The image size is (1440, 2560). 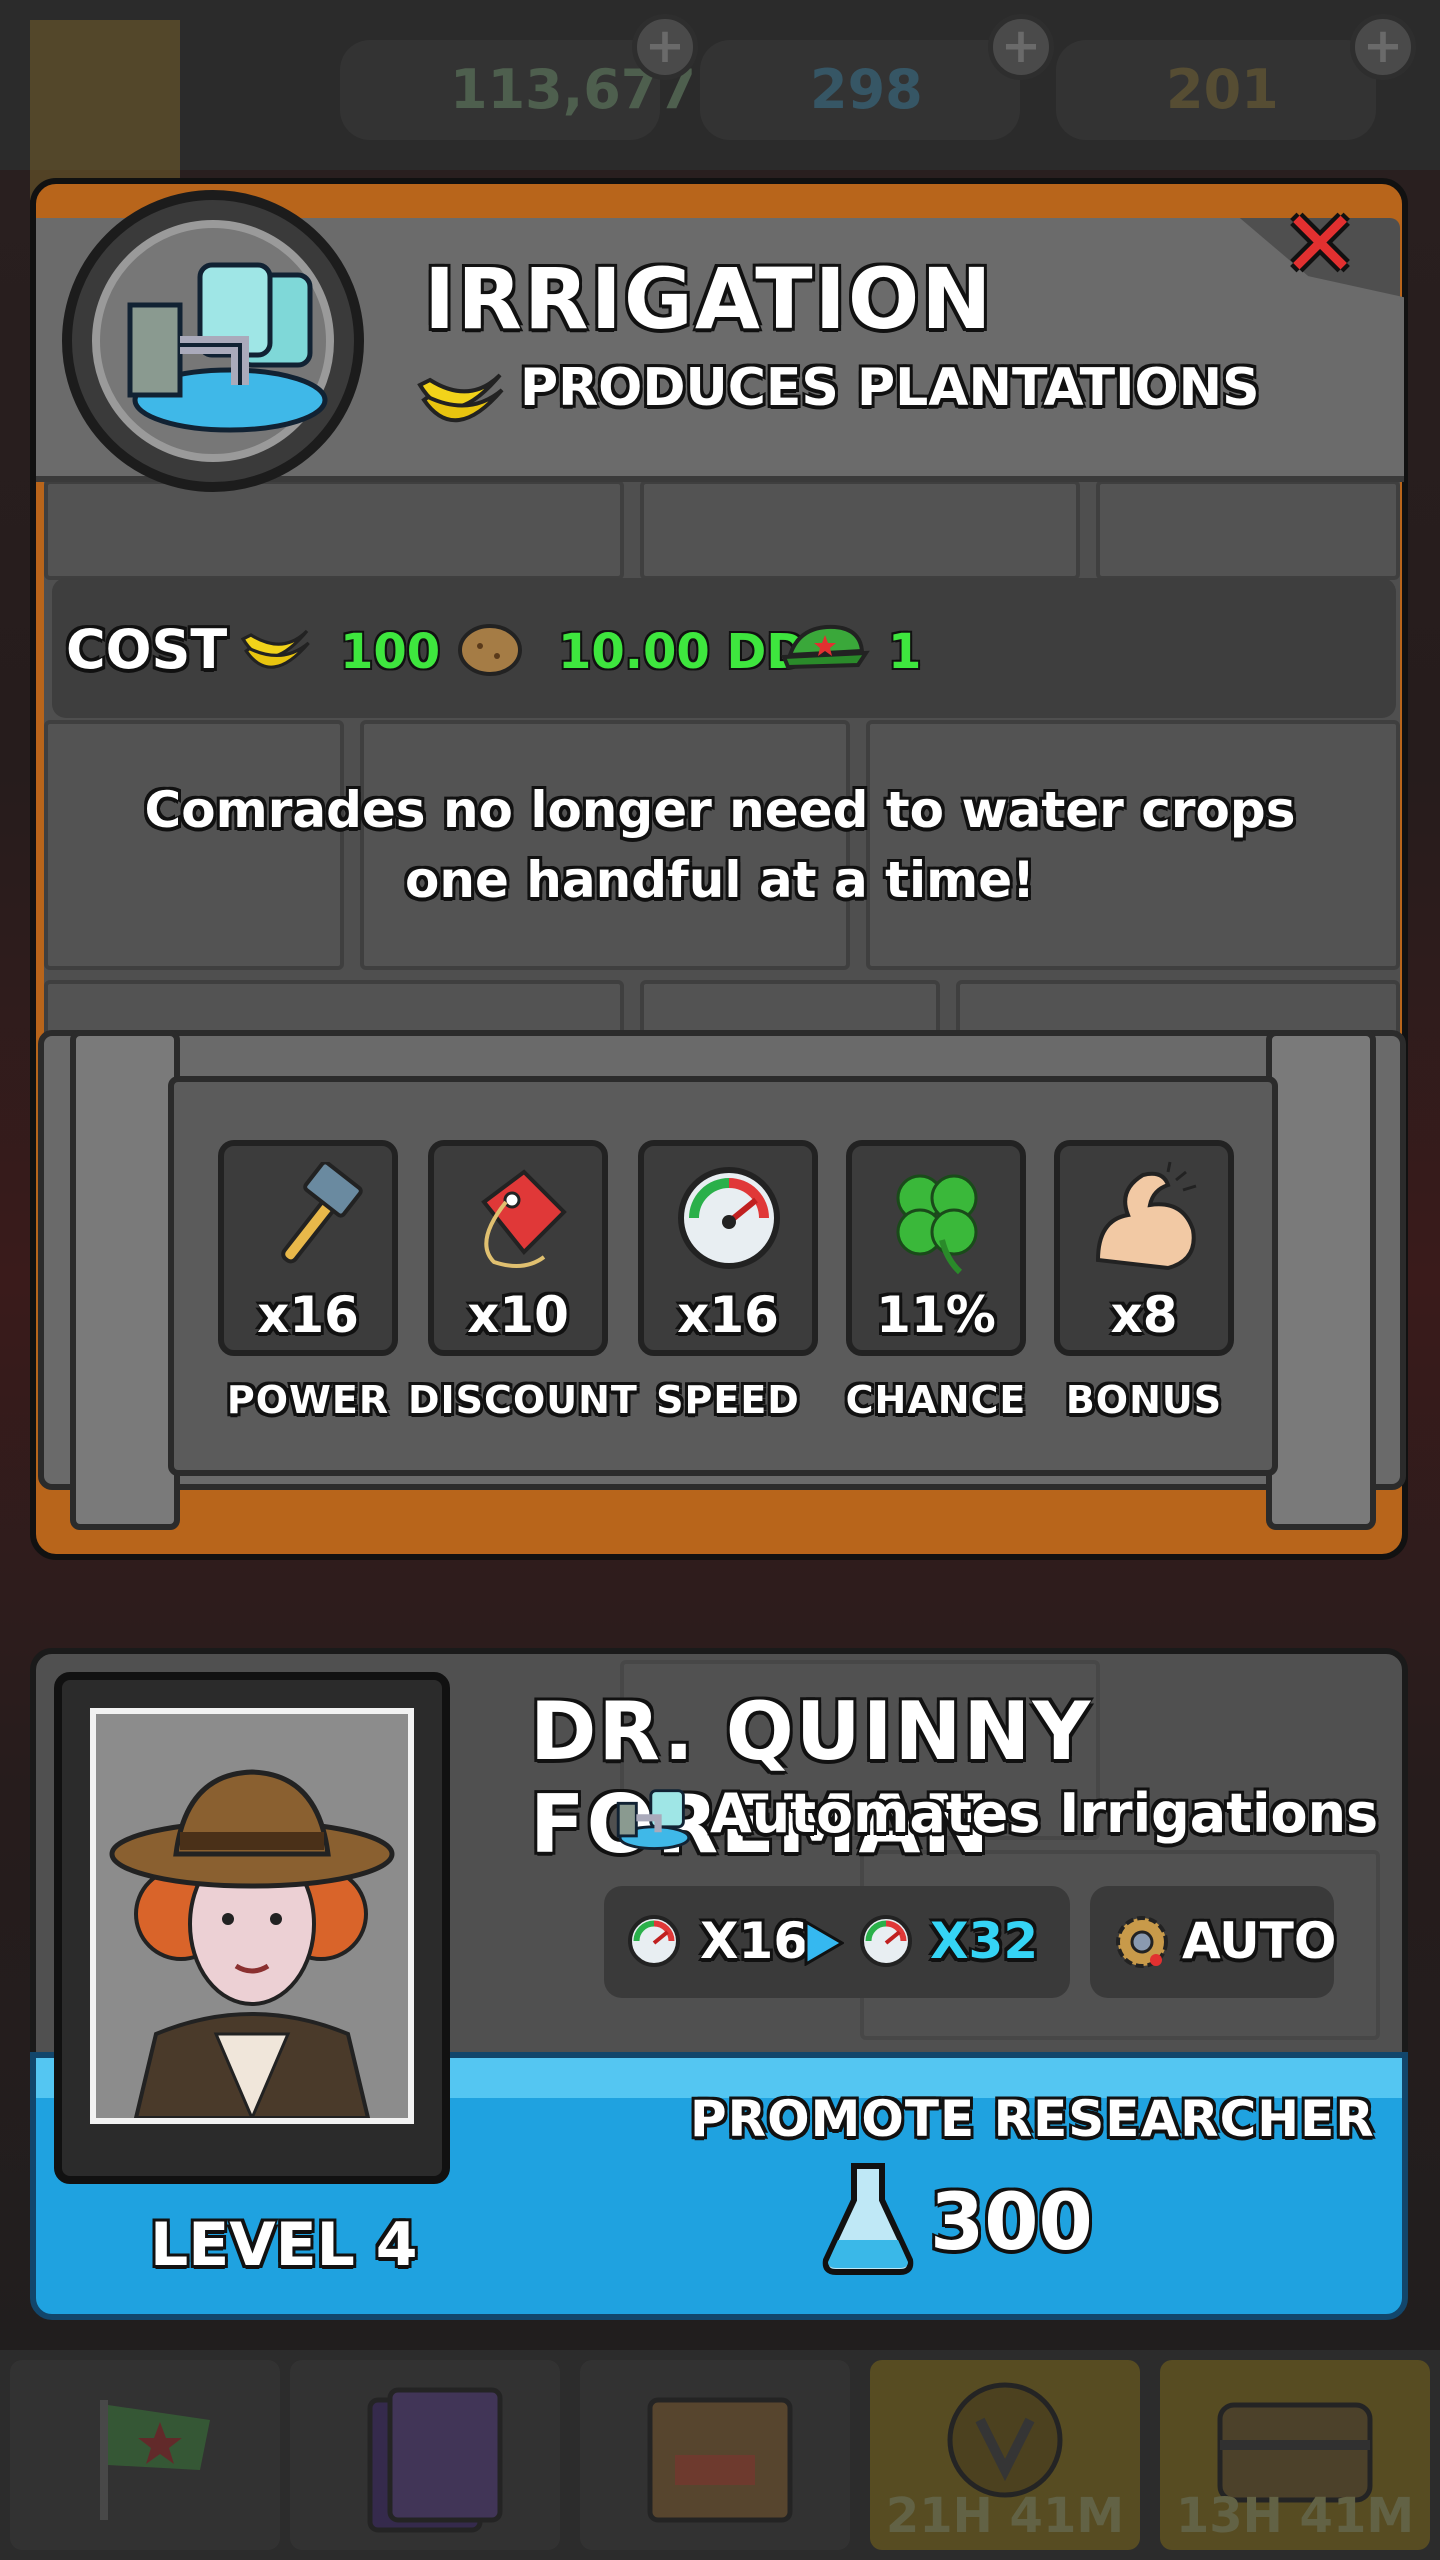 What do you see at coordinates (1259, 1941) in the screenshot?
I see `auto-label: AUTO` at bounding box center [1259, 1941].